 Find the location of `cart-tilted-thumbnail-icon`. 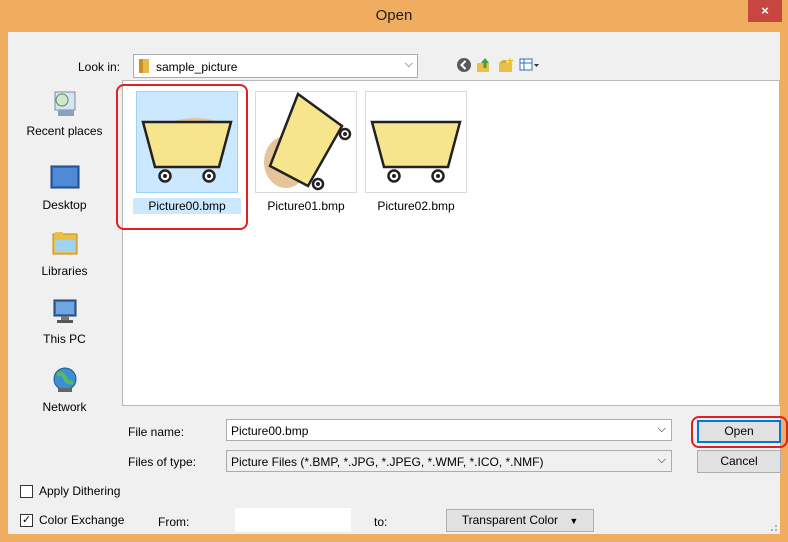

cart-tilted-thumbnail-icon is located at coordinates (308, 141).